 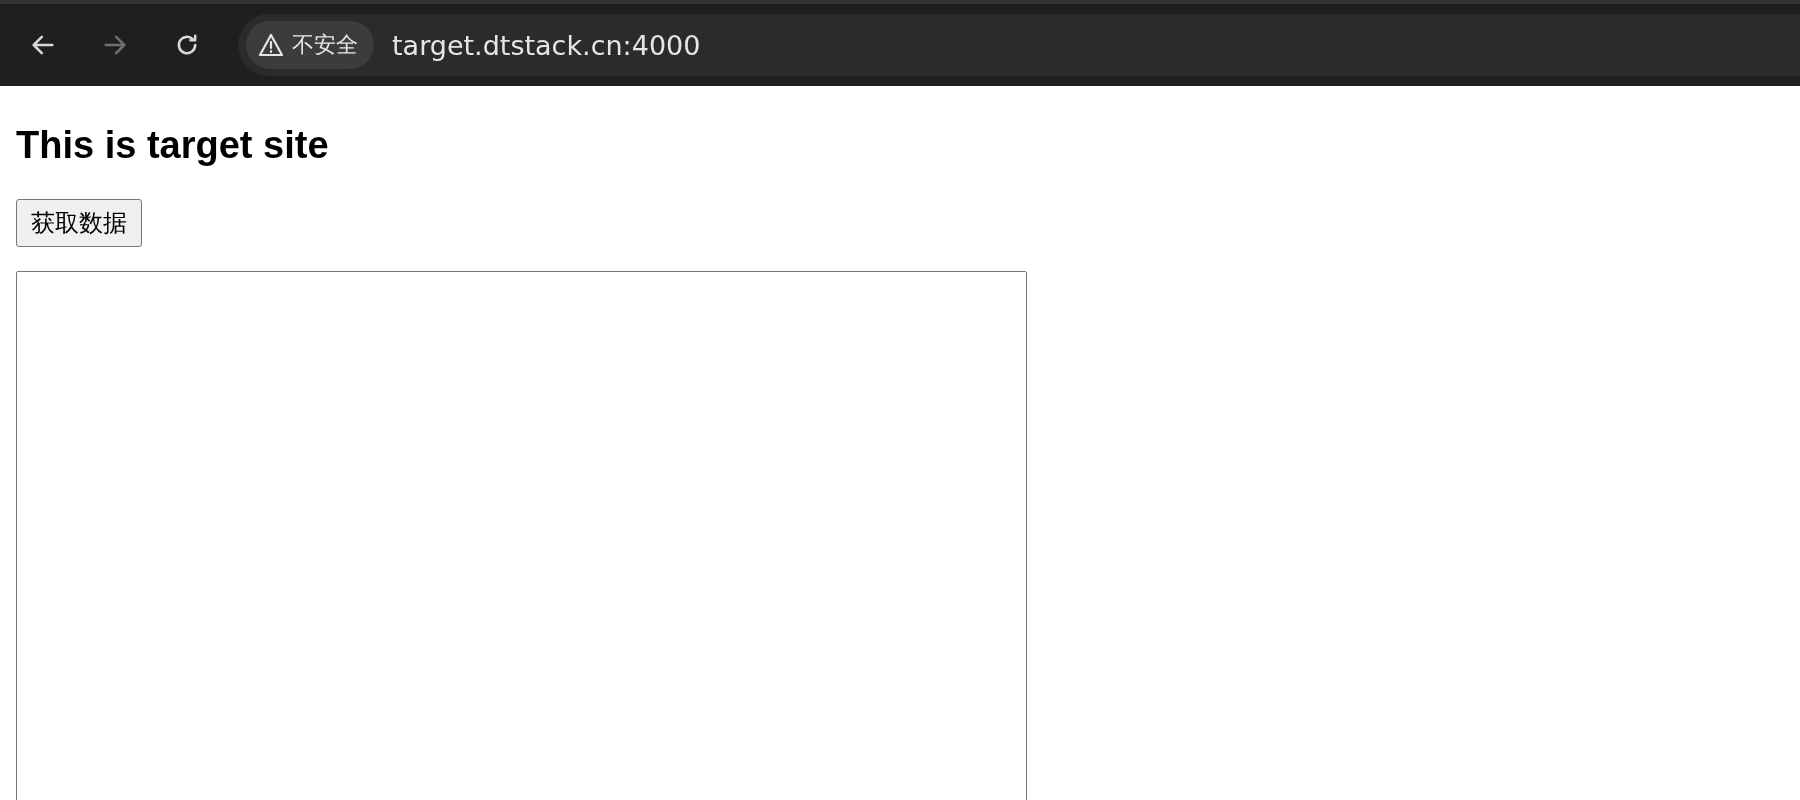 What do you see at coordinates (173, 145) in the screenshot?
I see `page-heading: This is target site` at bounding box center [173, 145].